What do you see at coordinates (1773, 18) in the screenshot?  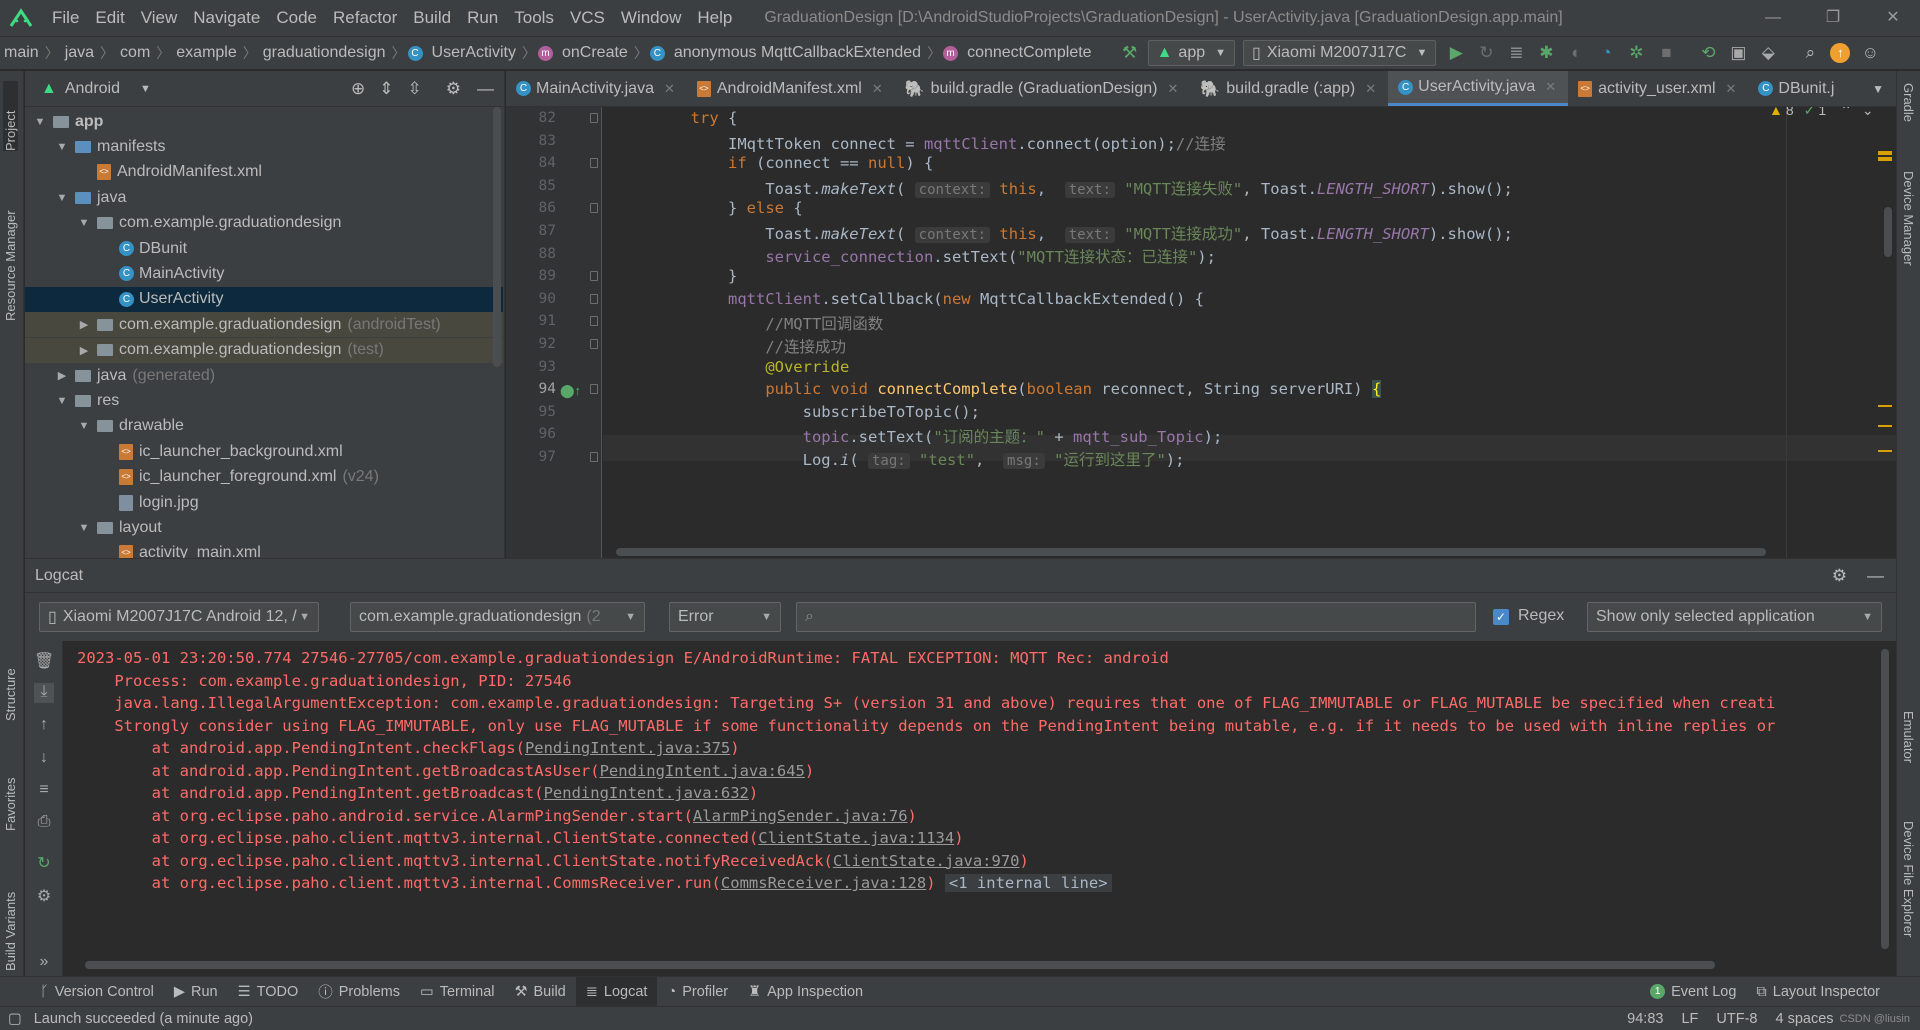 I see `minimize-icon: —` at bounding box center [1773, 18].